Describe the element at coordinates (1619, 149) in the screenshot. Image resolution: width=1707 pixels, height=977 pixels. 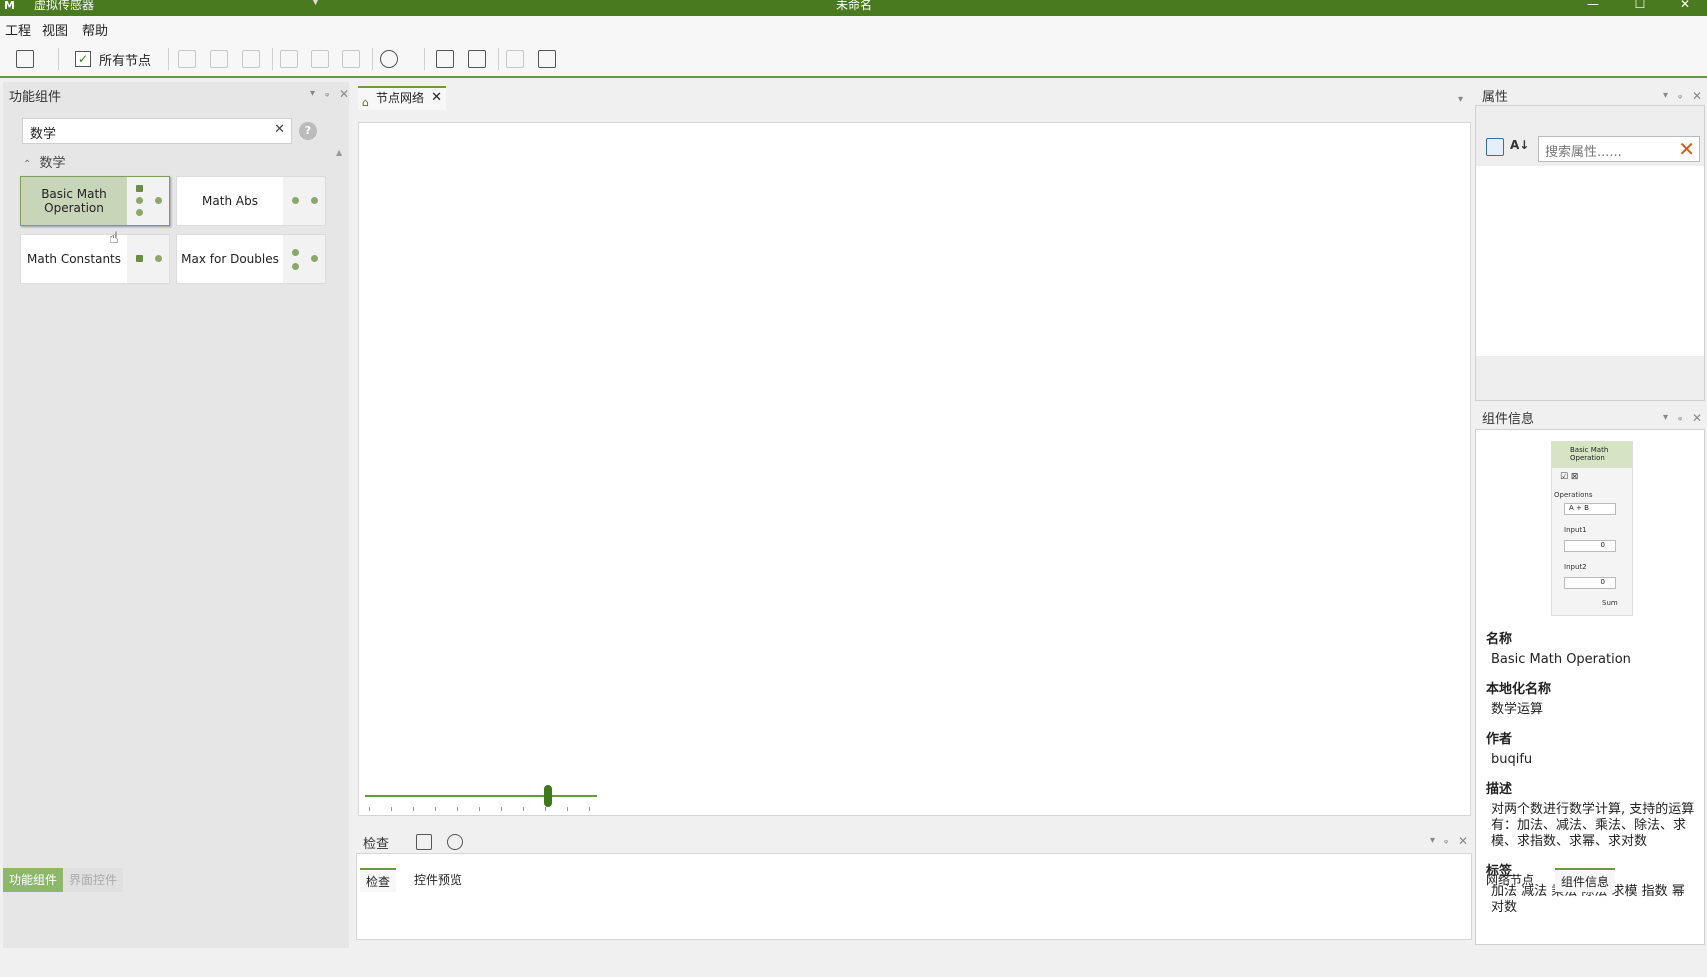
I see `property-search-input: 搜索属性...... ✕` at that location.